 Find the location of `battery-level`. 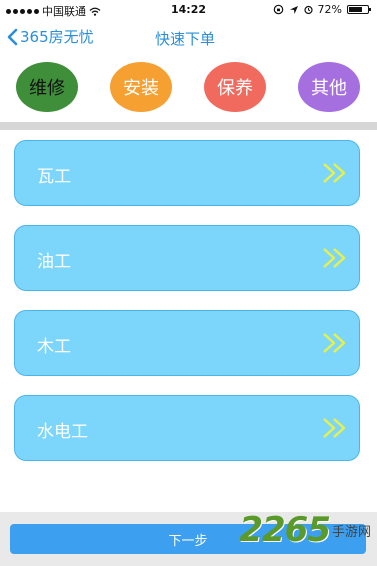

battery-level is located at coordinates (355, 9).